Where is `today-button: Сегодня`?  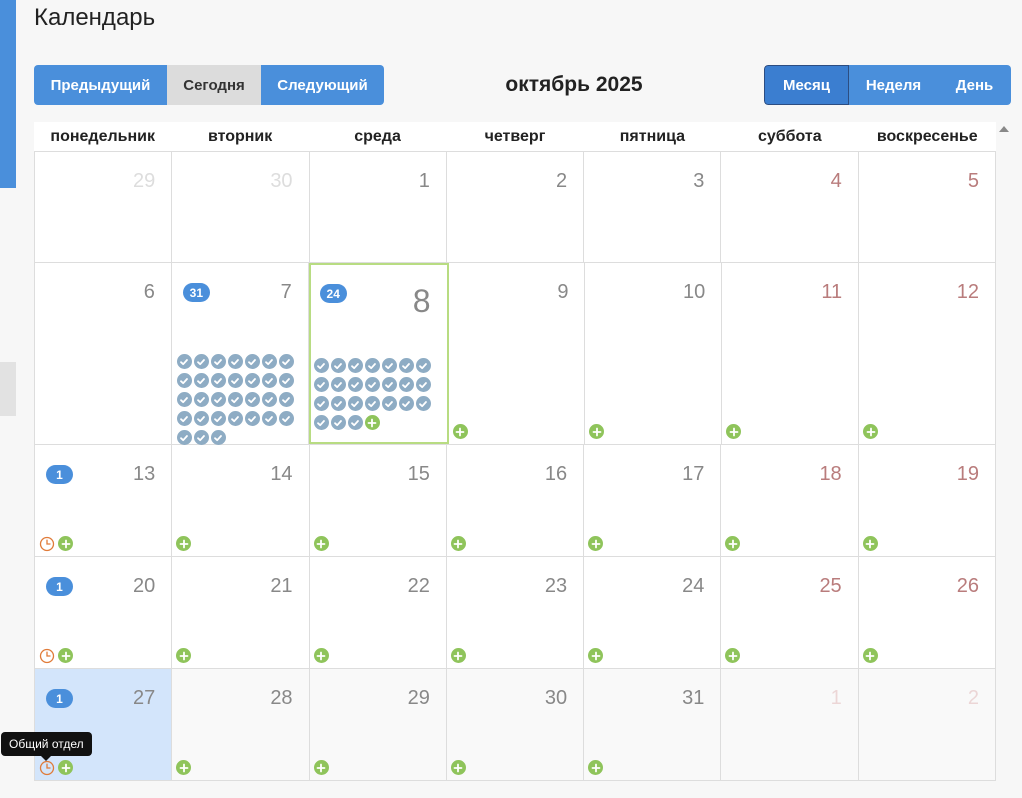 today-button: Сегодня is located at coordinates (214, 85).